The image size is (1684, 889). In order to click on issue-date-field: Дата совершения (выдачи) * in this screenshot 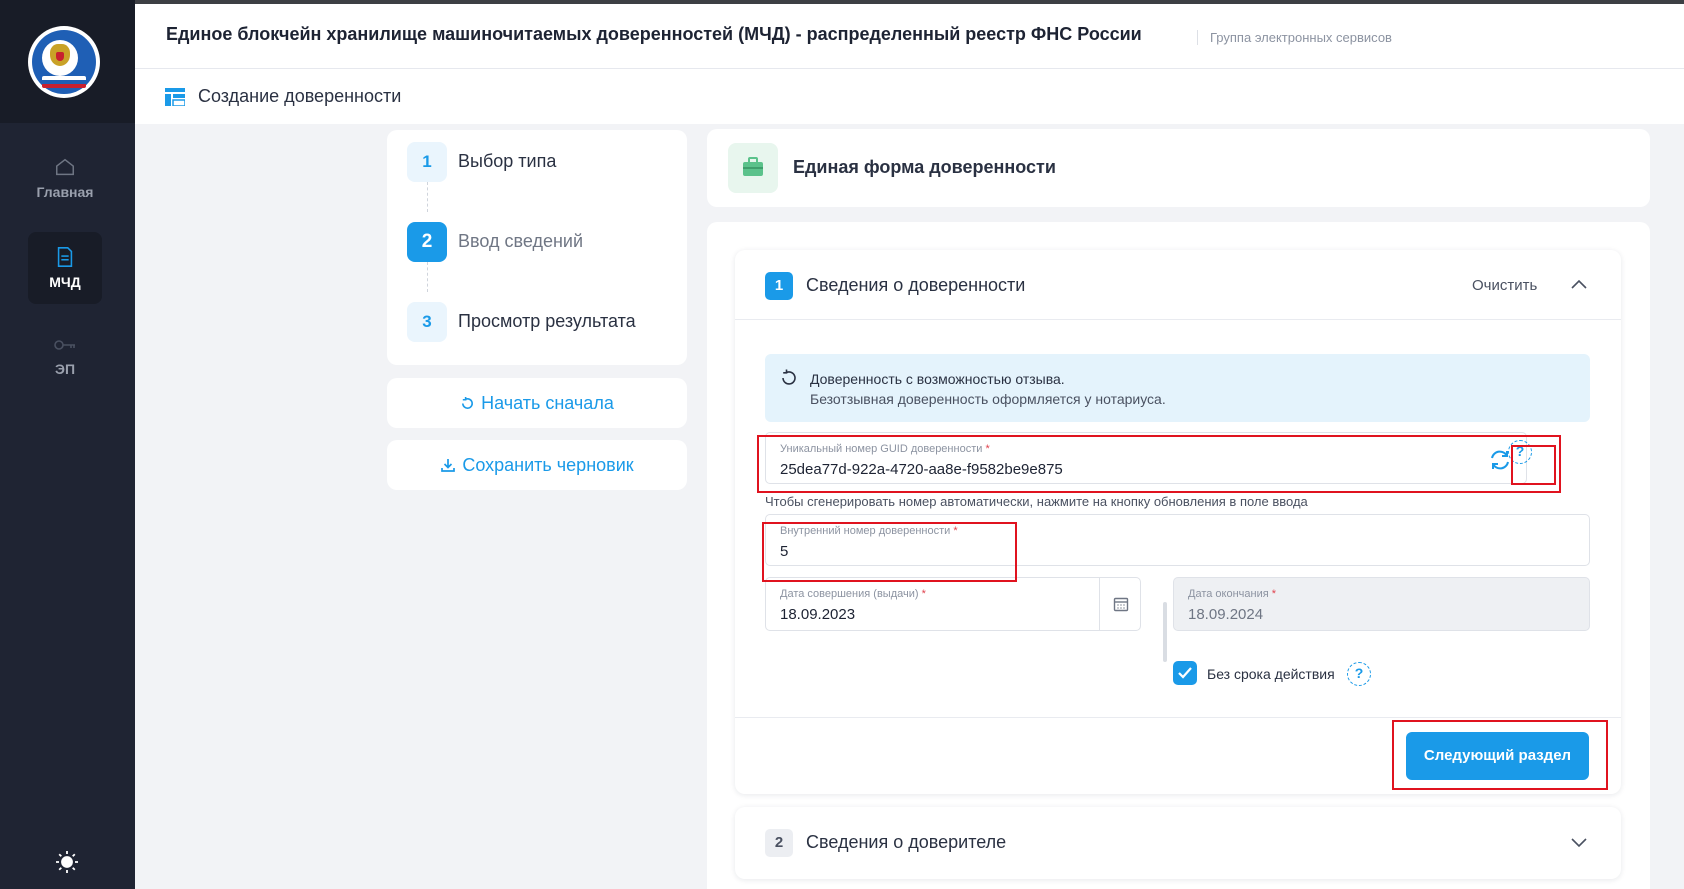, I will do `click(953, 604)`.